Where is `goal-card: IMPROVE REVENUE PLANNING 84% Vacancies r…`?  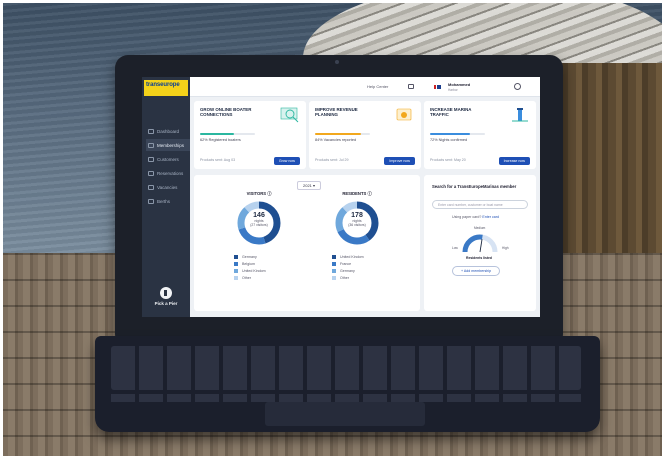 goal-card: IMPROVE REVENUE PLANNING 84% Vacancies r… is located at coordinates (365, 135).